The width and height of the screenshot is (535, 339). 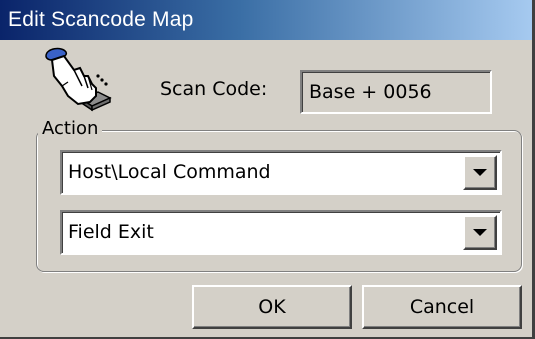 I want to click on window-title: Edit Scancode Map, so click(x=101, y=19).